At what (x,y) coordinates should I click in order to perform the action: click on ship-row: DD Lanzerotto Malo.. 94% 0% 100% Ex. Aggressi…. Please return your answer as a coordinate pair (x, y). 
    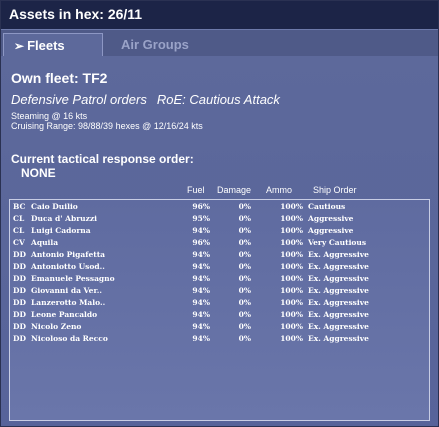
    Looking at the image, I should click on (219, 303).